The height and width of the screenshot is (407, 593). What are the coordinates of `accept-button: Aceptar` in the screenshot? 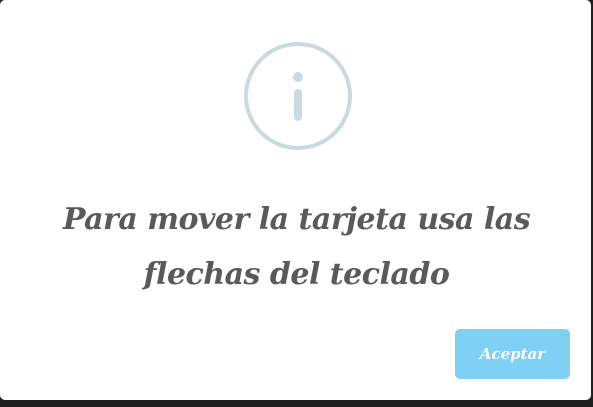 It's located at (512, 354).